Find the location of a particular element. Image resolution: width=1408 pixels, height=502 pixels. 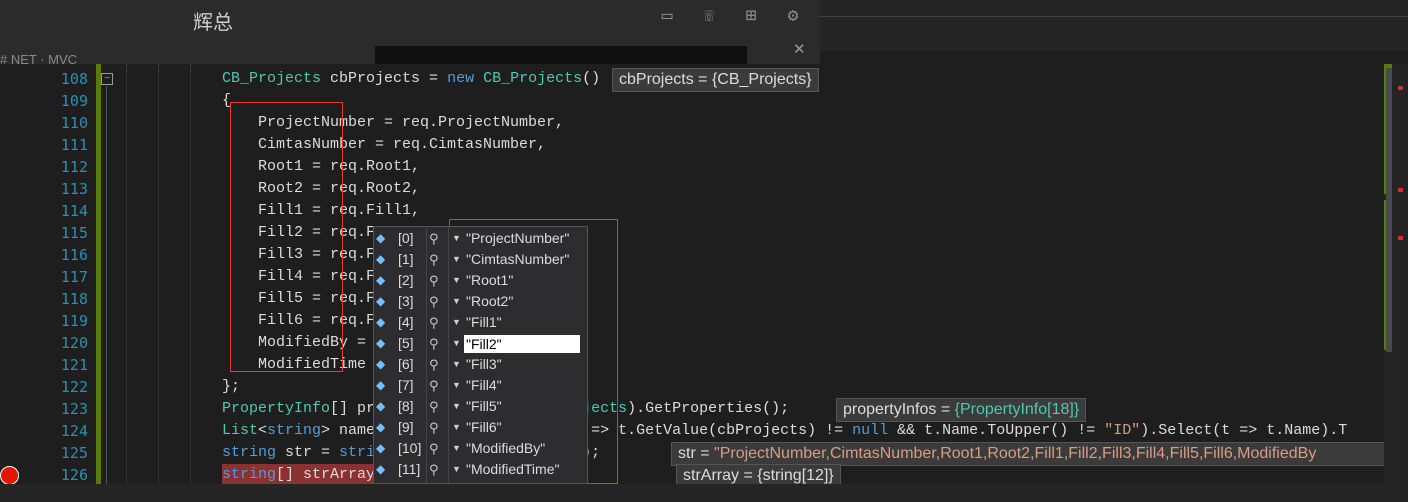

array-value: "Root1" is located at coordinates (489, 280).